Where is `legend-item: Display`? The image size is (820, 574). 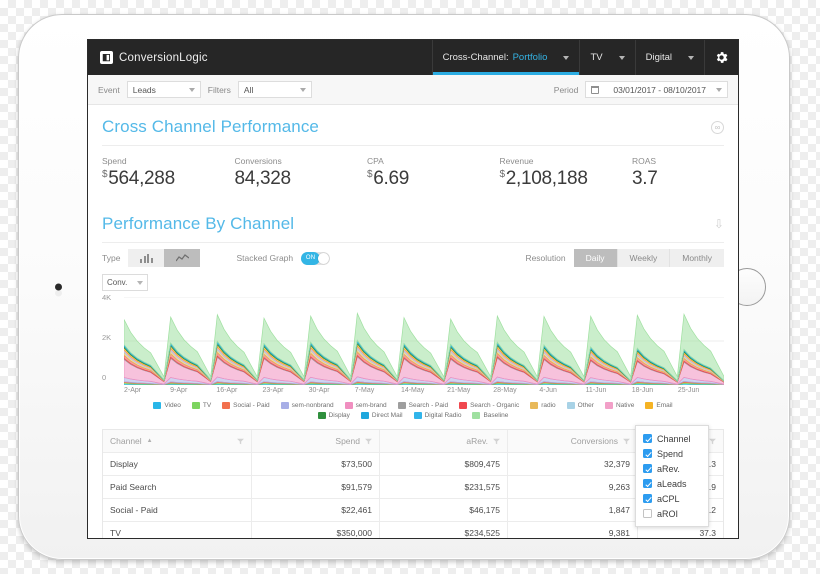
legend-item: Display is located at coordinates (333, 415).